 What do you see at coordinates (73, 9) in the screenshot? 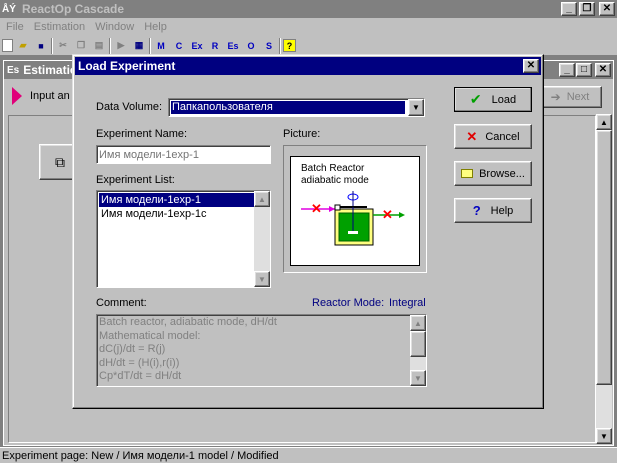
I see `app-title: ReactOp Cascade` at bounding box center [73, 9].